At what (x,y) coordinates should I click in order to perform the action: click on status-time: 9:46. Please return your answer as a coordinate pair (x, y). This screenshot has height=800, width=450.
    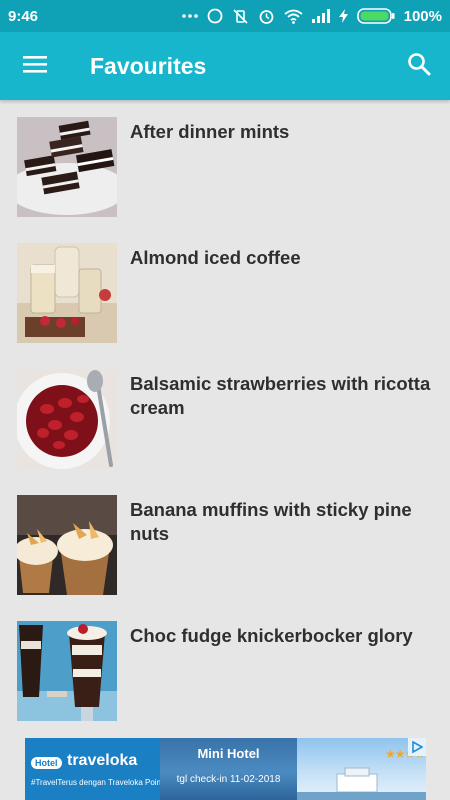
    Looking at the image, I should click on (23, 16).